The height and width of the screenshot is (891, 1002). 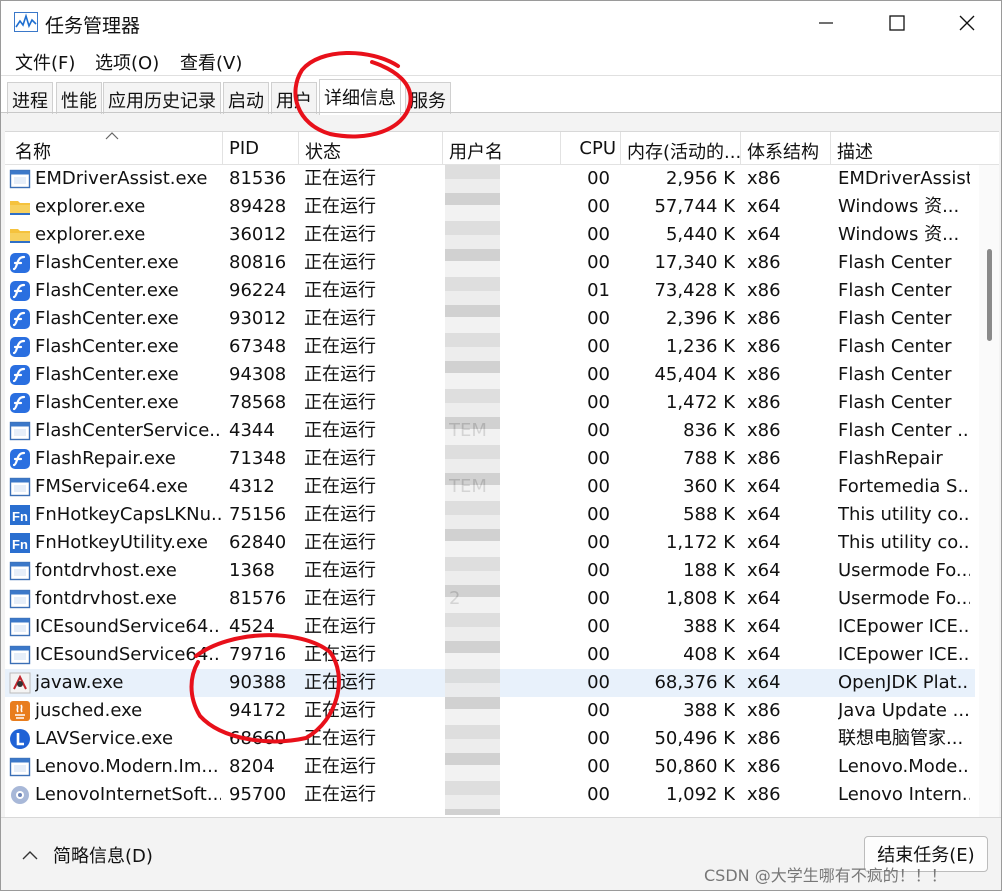 I want to click on process-pid: 94308, so click(x=258, y=374).